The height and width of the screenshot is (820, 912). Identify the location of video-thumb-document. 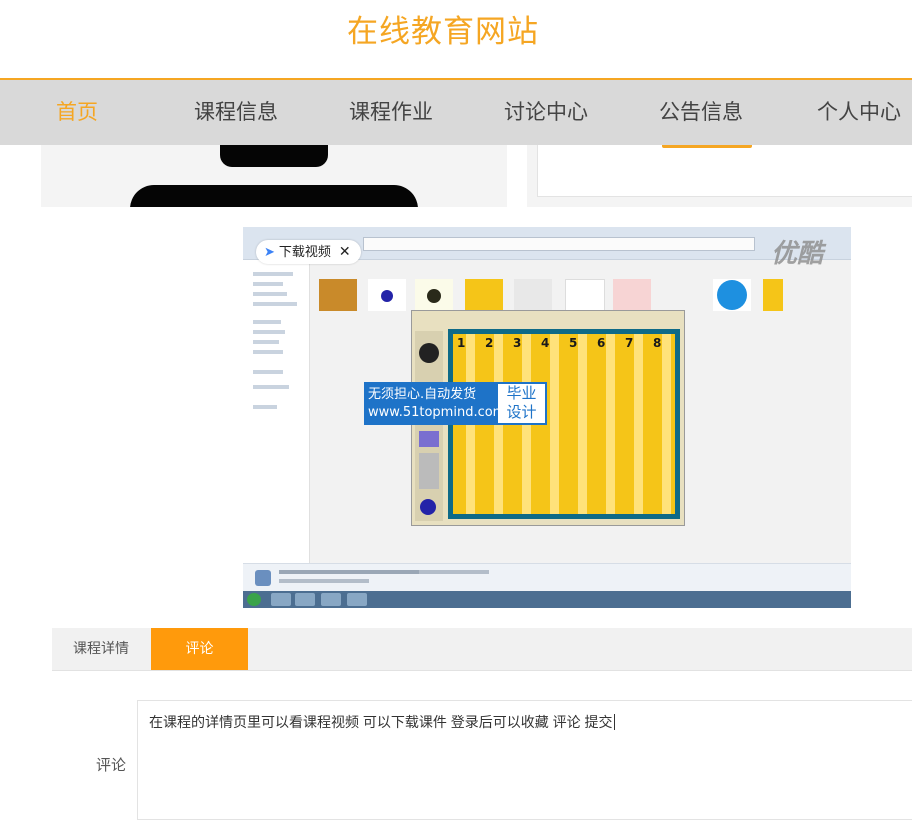
(632, 295).